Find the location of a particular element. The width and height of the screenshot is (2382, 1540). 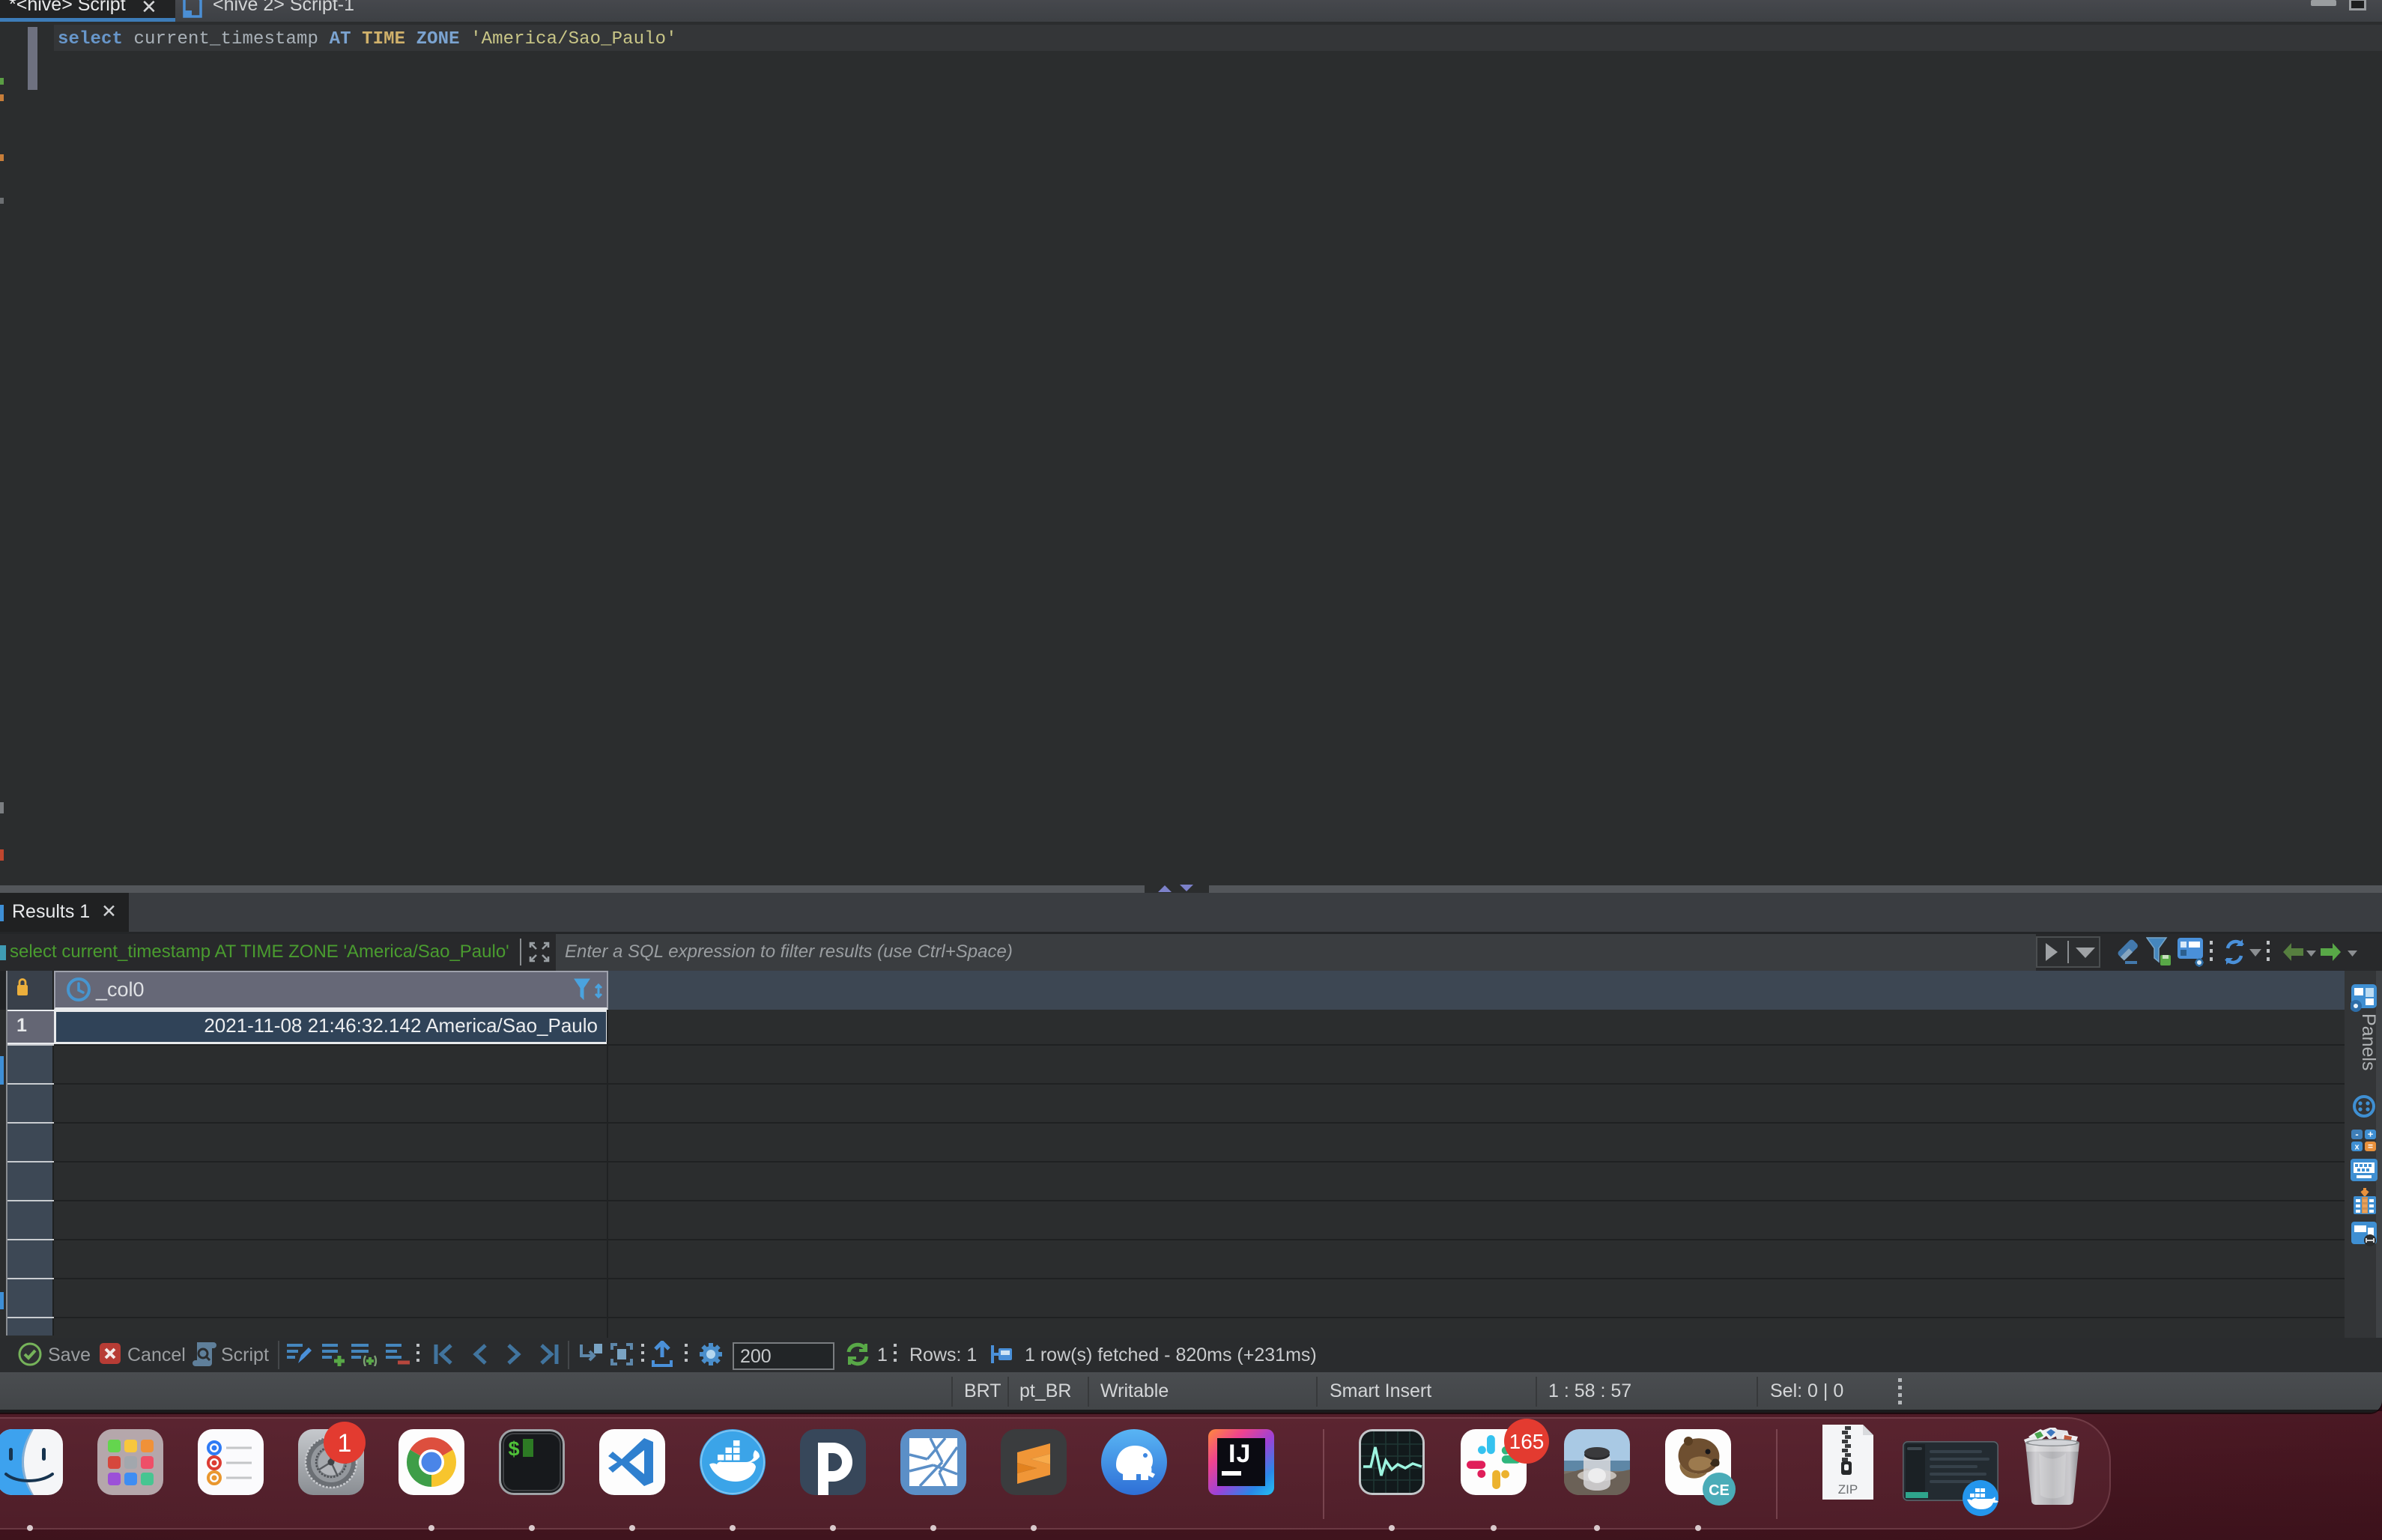

svg-text: CE is located at coordinates (1719, 1490).